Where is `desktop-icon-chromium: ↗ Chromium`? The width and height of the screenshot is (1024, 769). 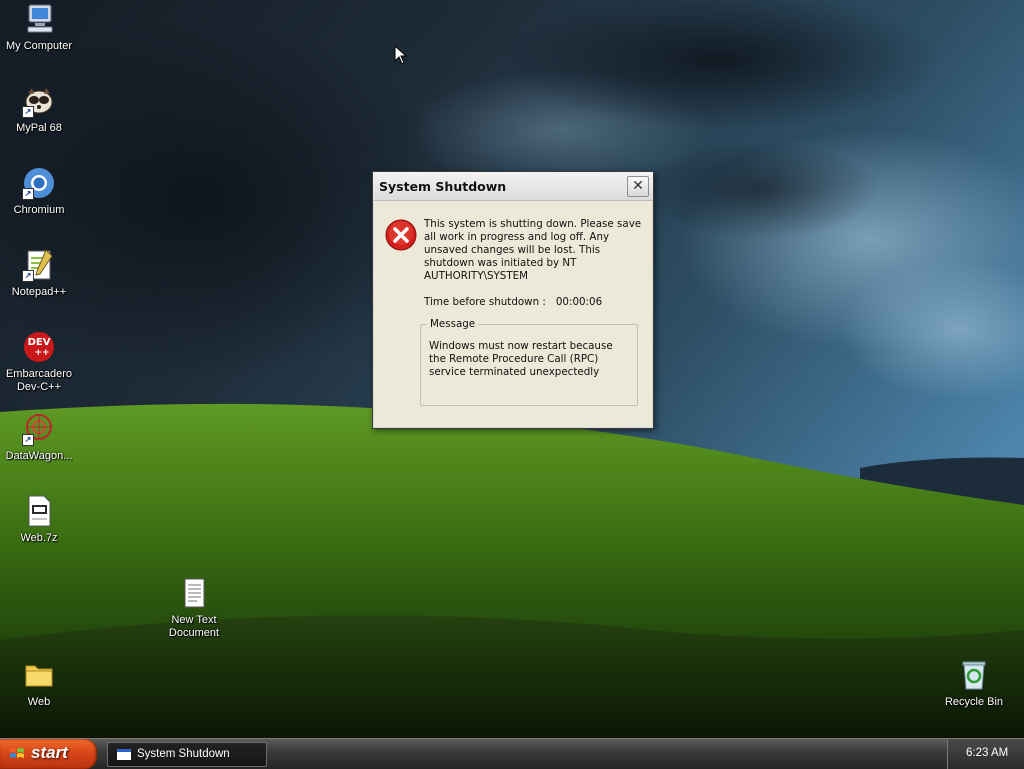
desktop-icon-chromium: ↗ Chromium is located at coordinates (39, 191).